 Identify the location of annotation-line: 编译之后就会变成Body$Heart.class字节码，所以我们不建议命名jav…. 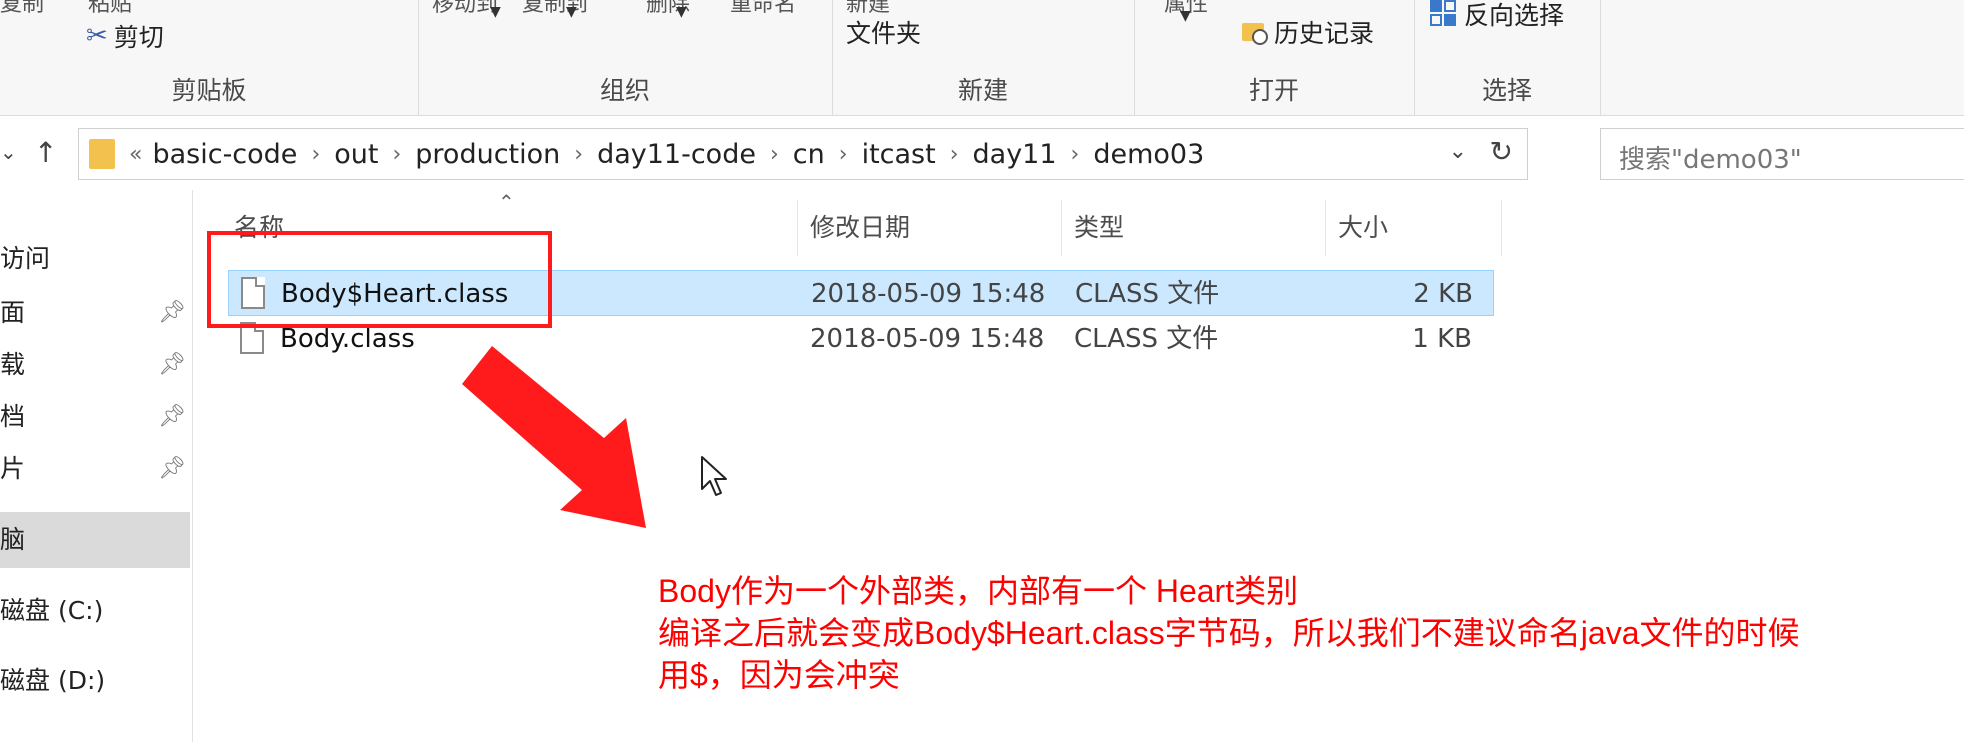
(1229, 633).